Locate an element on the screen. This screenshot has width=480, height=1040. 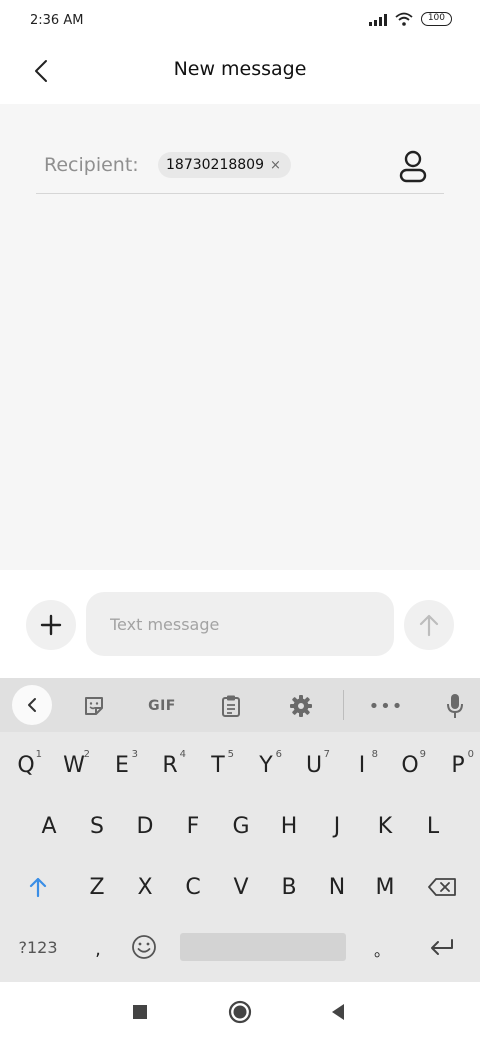
microphone-icon is located at coordinates (455, 706).